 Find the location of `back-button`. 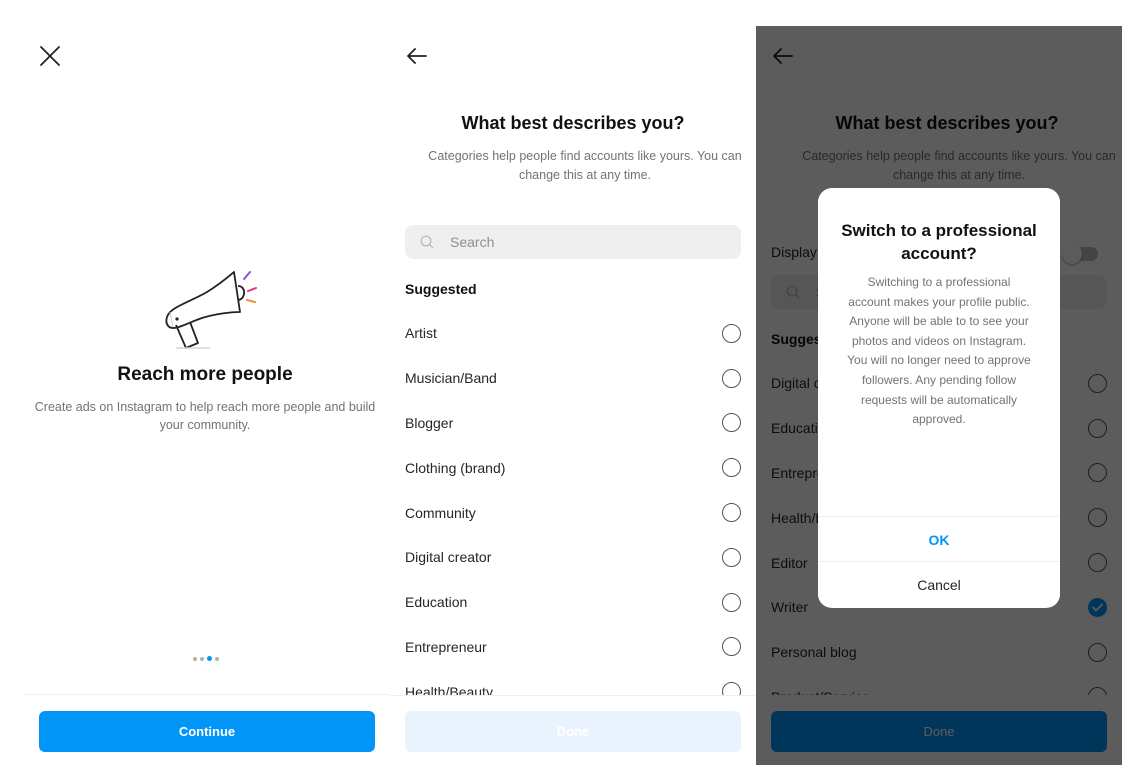

back-button is located at coordinates (417, 56).